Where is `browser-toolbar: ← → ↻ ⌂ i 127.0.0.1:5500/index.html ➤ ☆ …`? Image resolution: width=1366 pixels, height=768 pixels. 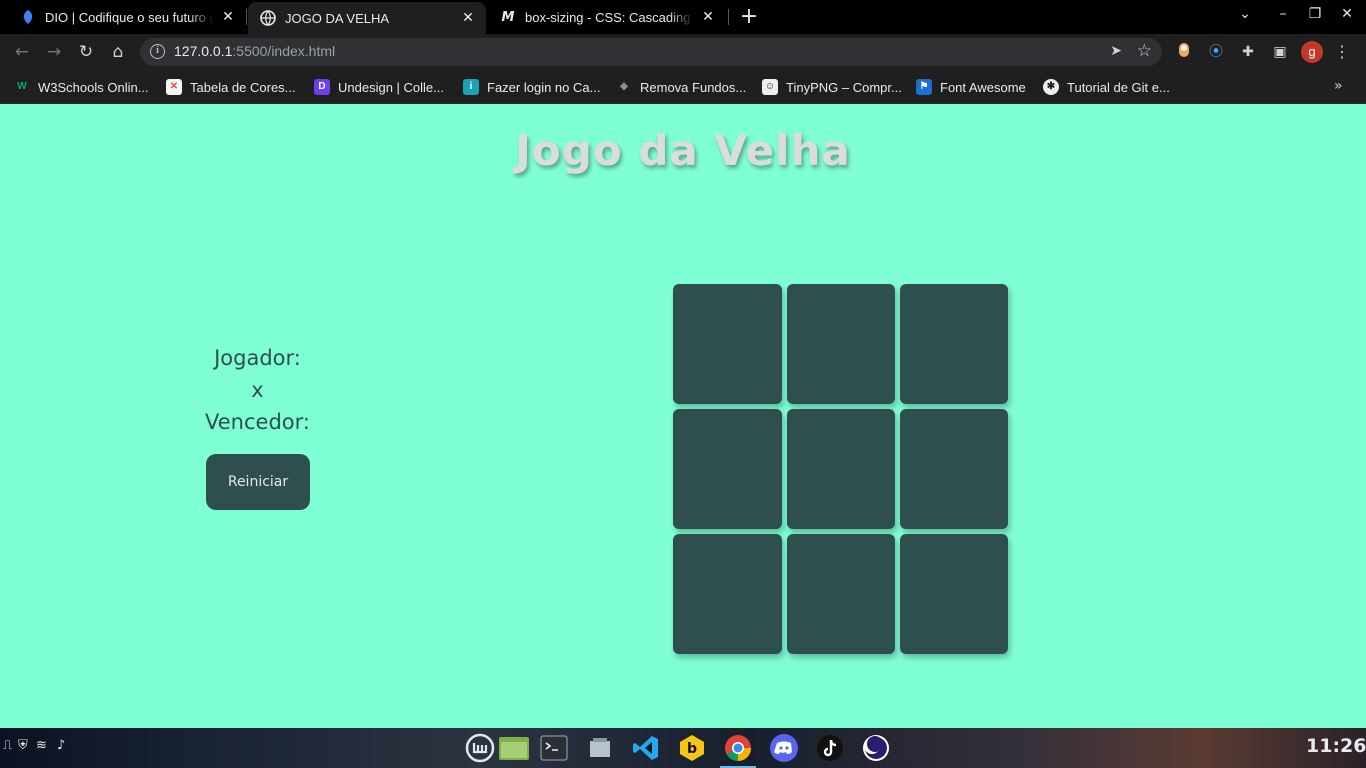 browser-toolbar: ← → ↻ ⌂ i 127.0.0.1:5500/index.html ➤ ☆ … is located at coordinates (683, 52).